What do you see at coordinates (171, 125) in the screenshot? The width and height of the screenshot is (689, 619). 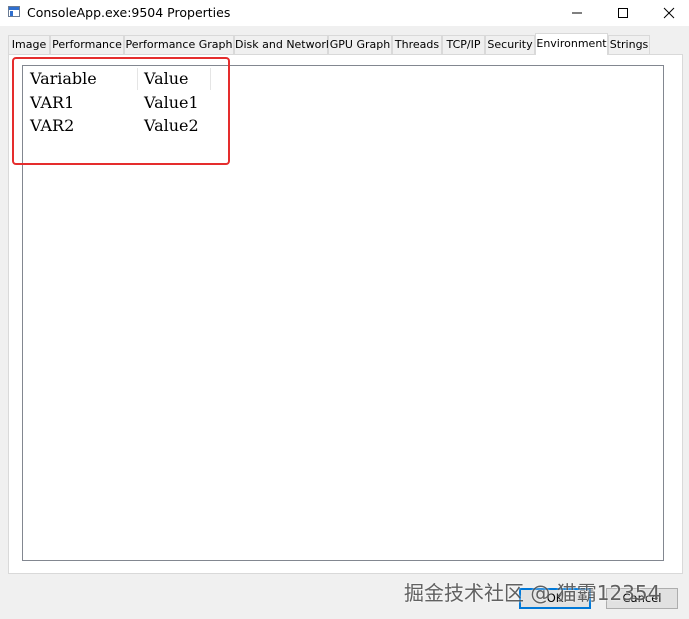 I see `value-cell: Value2` at bounding box center [171, 125].